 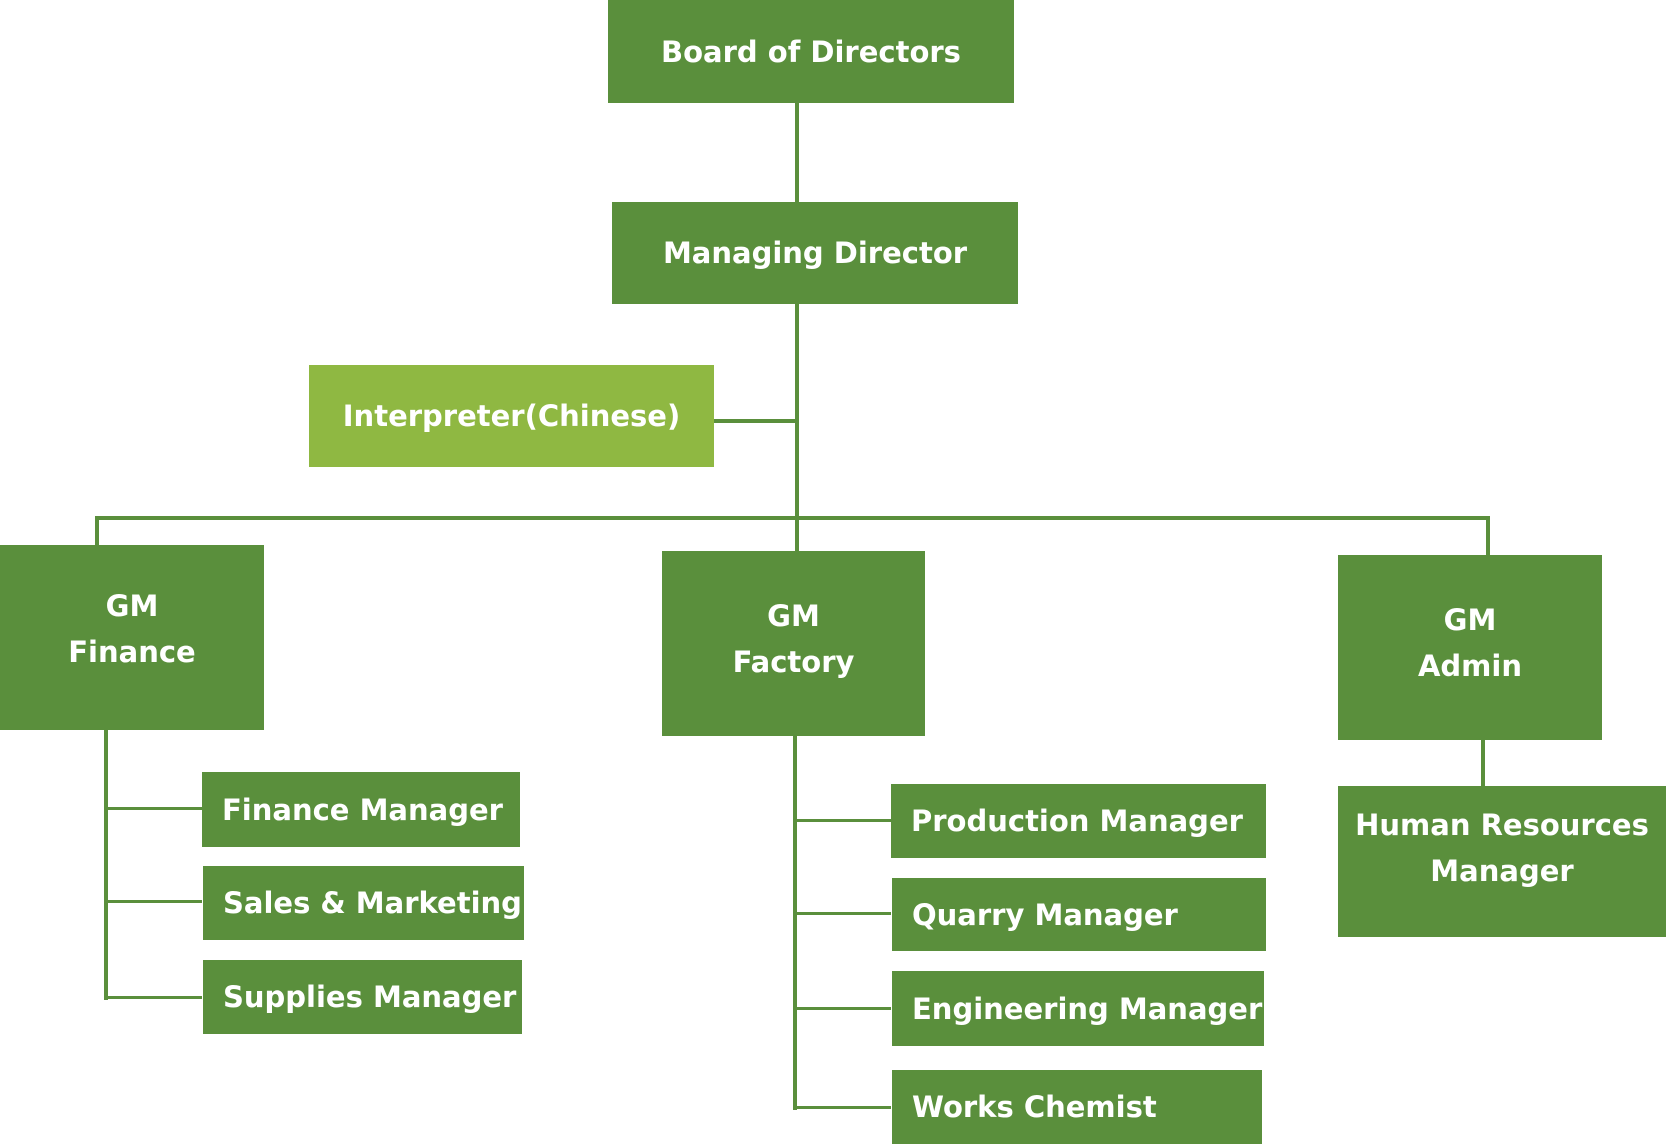 I want to click on node-engineering-manager: Engineering Manager, so click(x=1078, y=1008).